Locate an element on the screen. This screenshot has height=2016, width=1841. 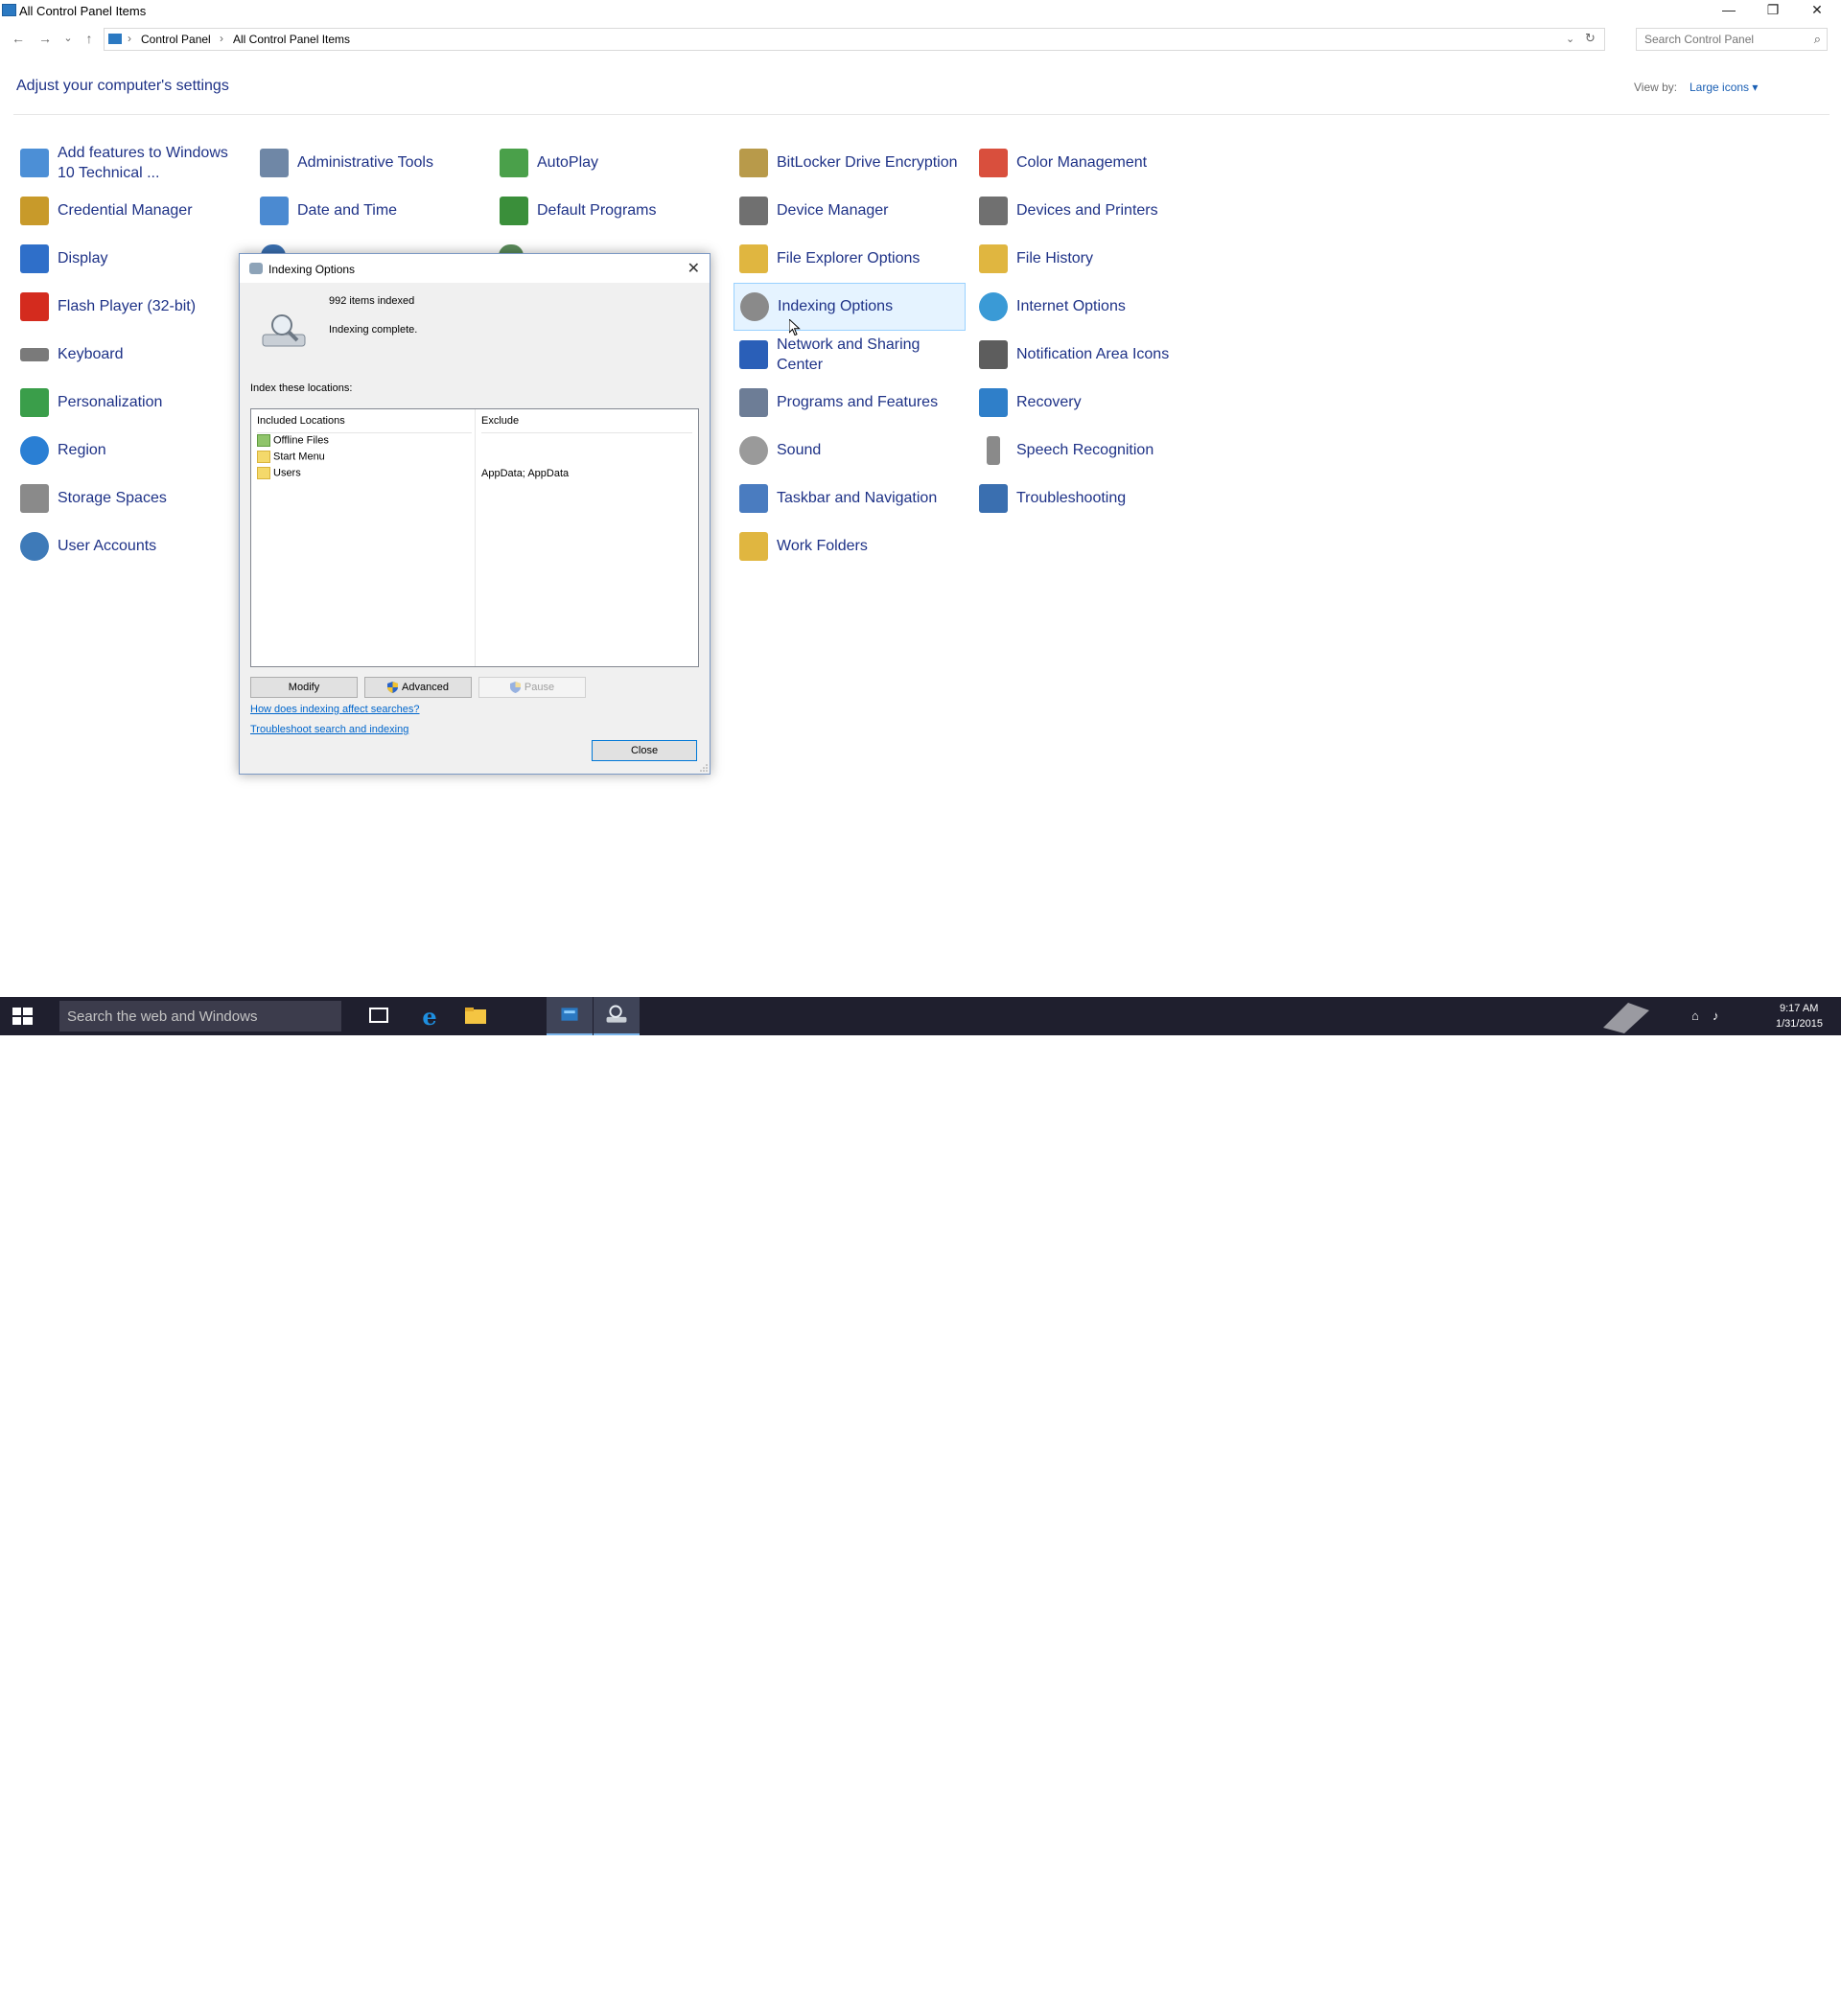
column-header-exclude: Exclude is located at coordinates (586, 421).